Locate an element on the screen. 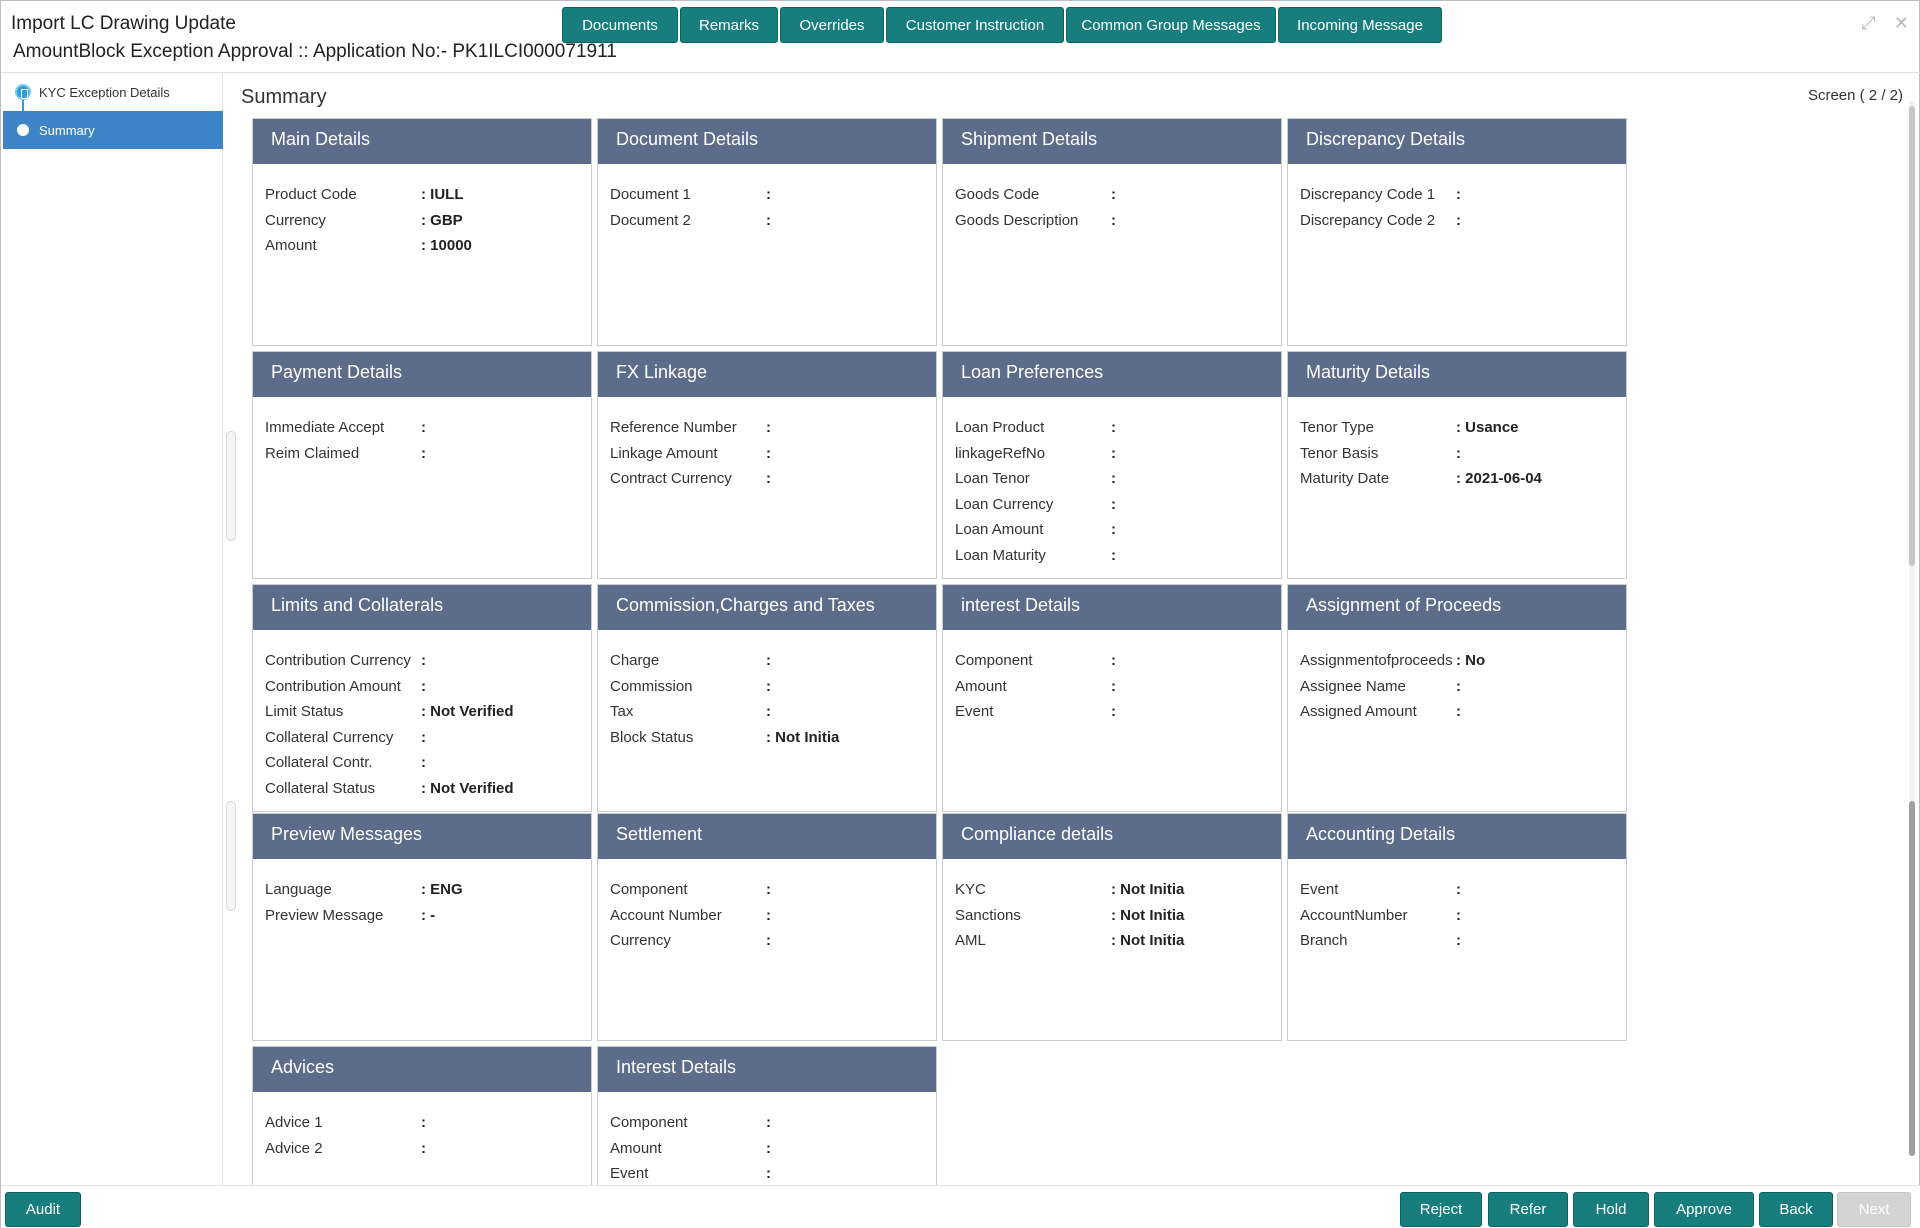  hold-button: Hold is located at coordinates (1611, 1209).